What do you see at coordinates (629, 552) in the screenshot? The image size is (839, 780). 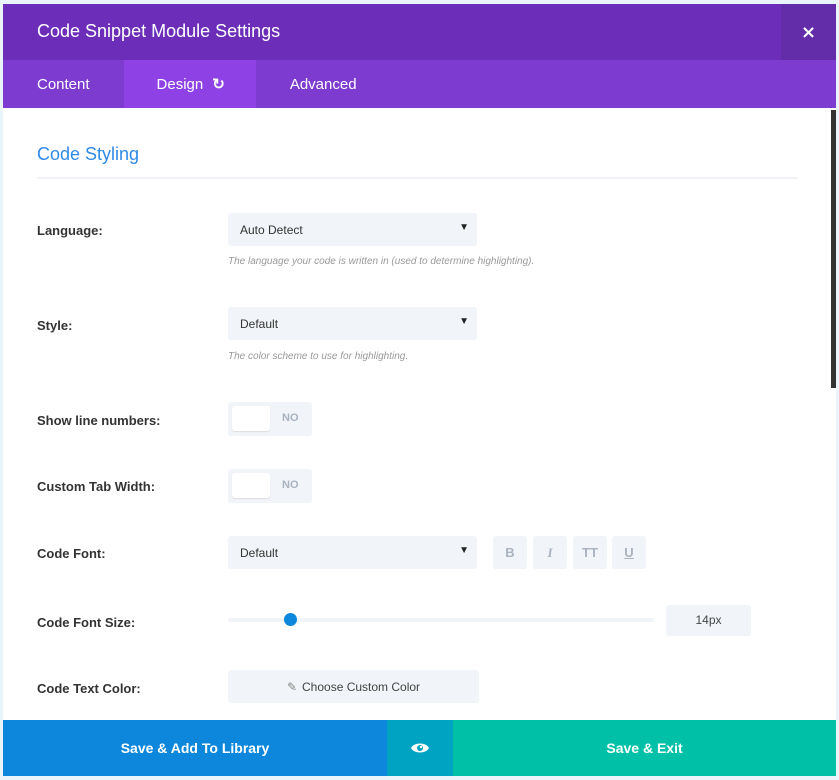 I see `underline-button: U` at bounding box center [629, 552].